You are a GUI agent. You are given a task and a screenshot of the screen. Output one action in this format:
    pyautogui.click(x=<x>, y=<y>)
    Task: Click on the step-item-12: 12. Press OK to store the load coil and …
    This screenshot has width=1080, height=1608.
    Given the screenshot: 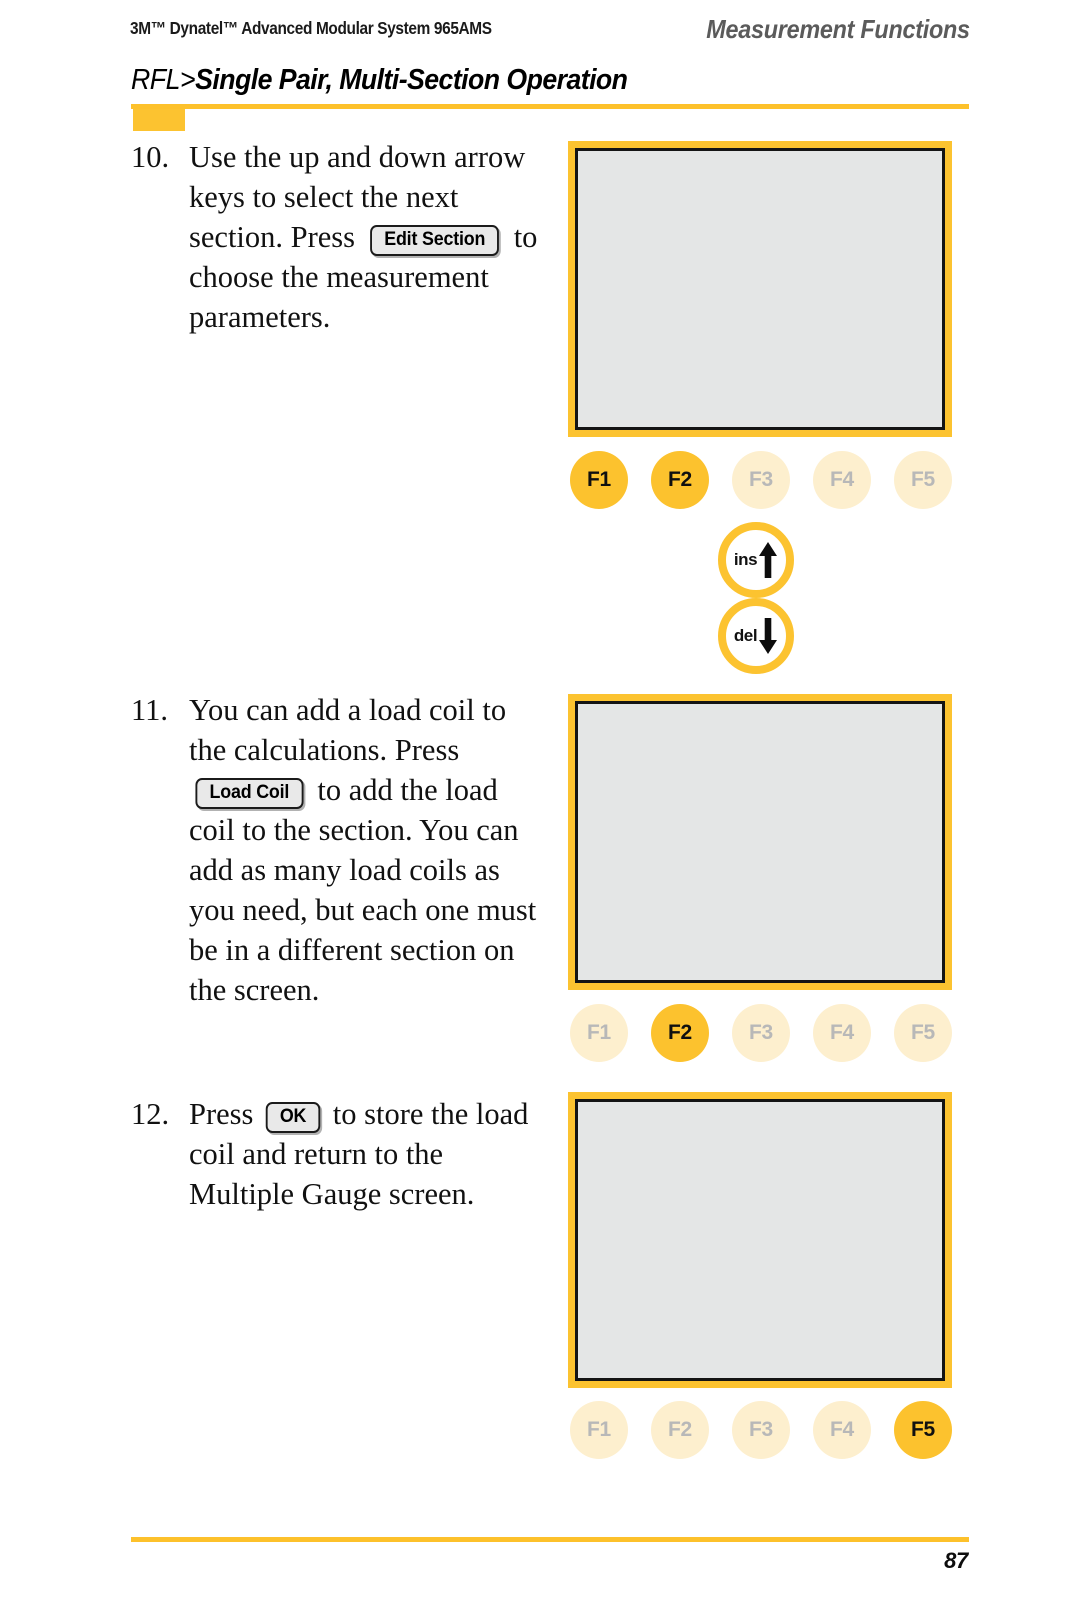 What is the action you would take?
    pyautogui.click(x=336, y=1154)
    